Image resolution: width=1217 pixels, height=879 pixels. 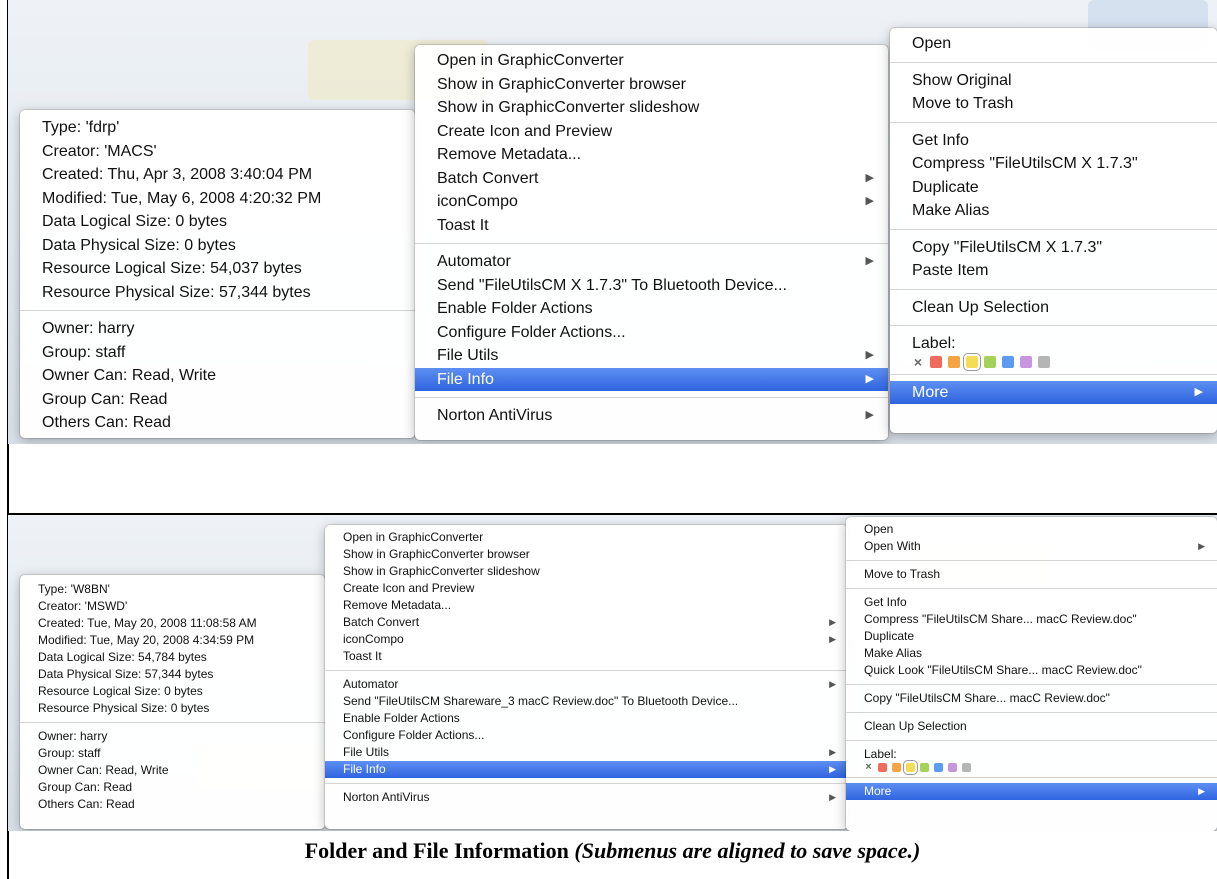 I want to click on info-text: Modified: Tue, May 6, 2008 4:20:32 PM, so click(x=182, y=198).